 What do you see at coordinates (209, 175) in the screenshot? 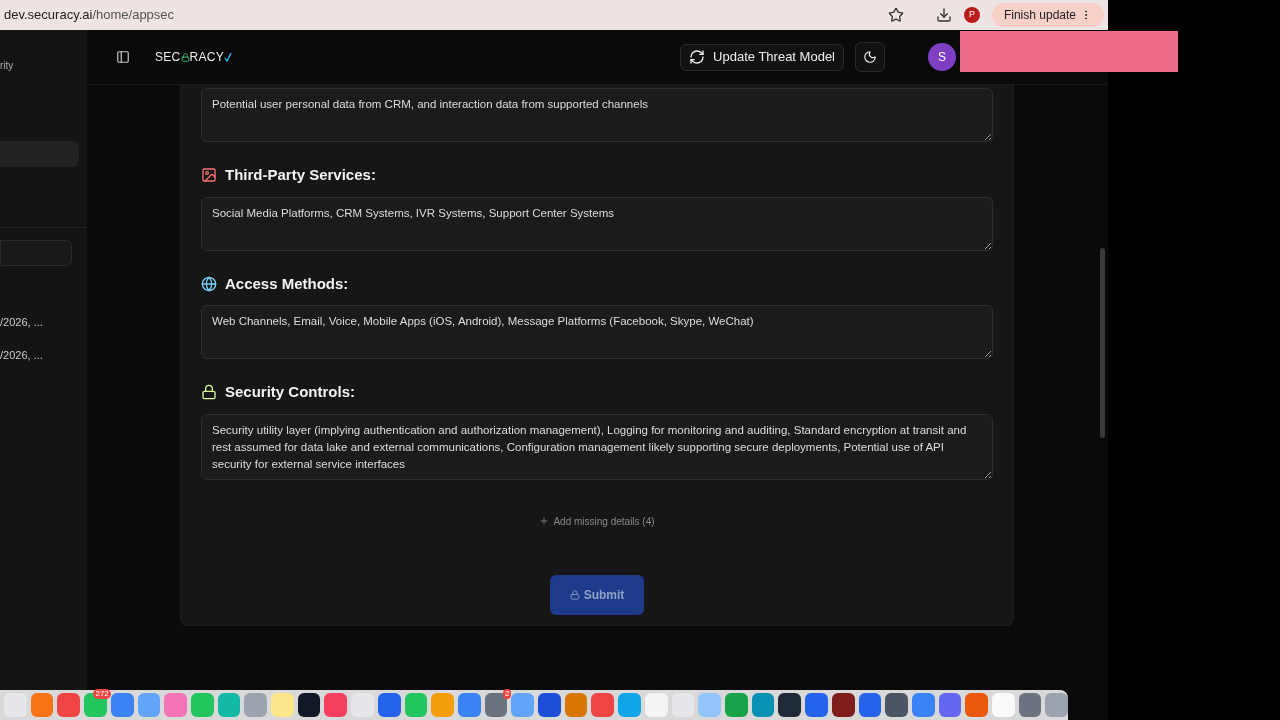
I see `picture-icon` at bounding box center [209, 175].